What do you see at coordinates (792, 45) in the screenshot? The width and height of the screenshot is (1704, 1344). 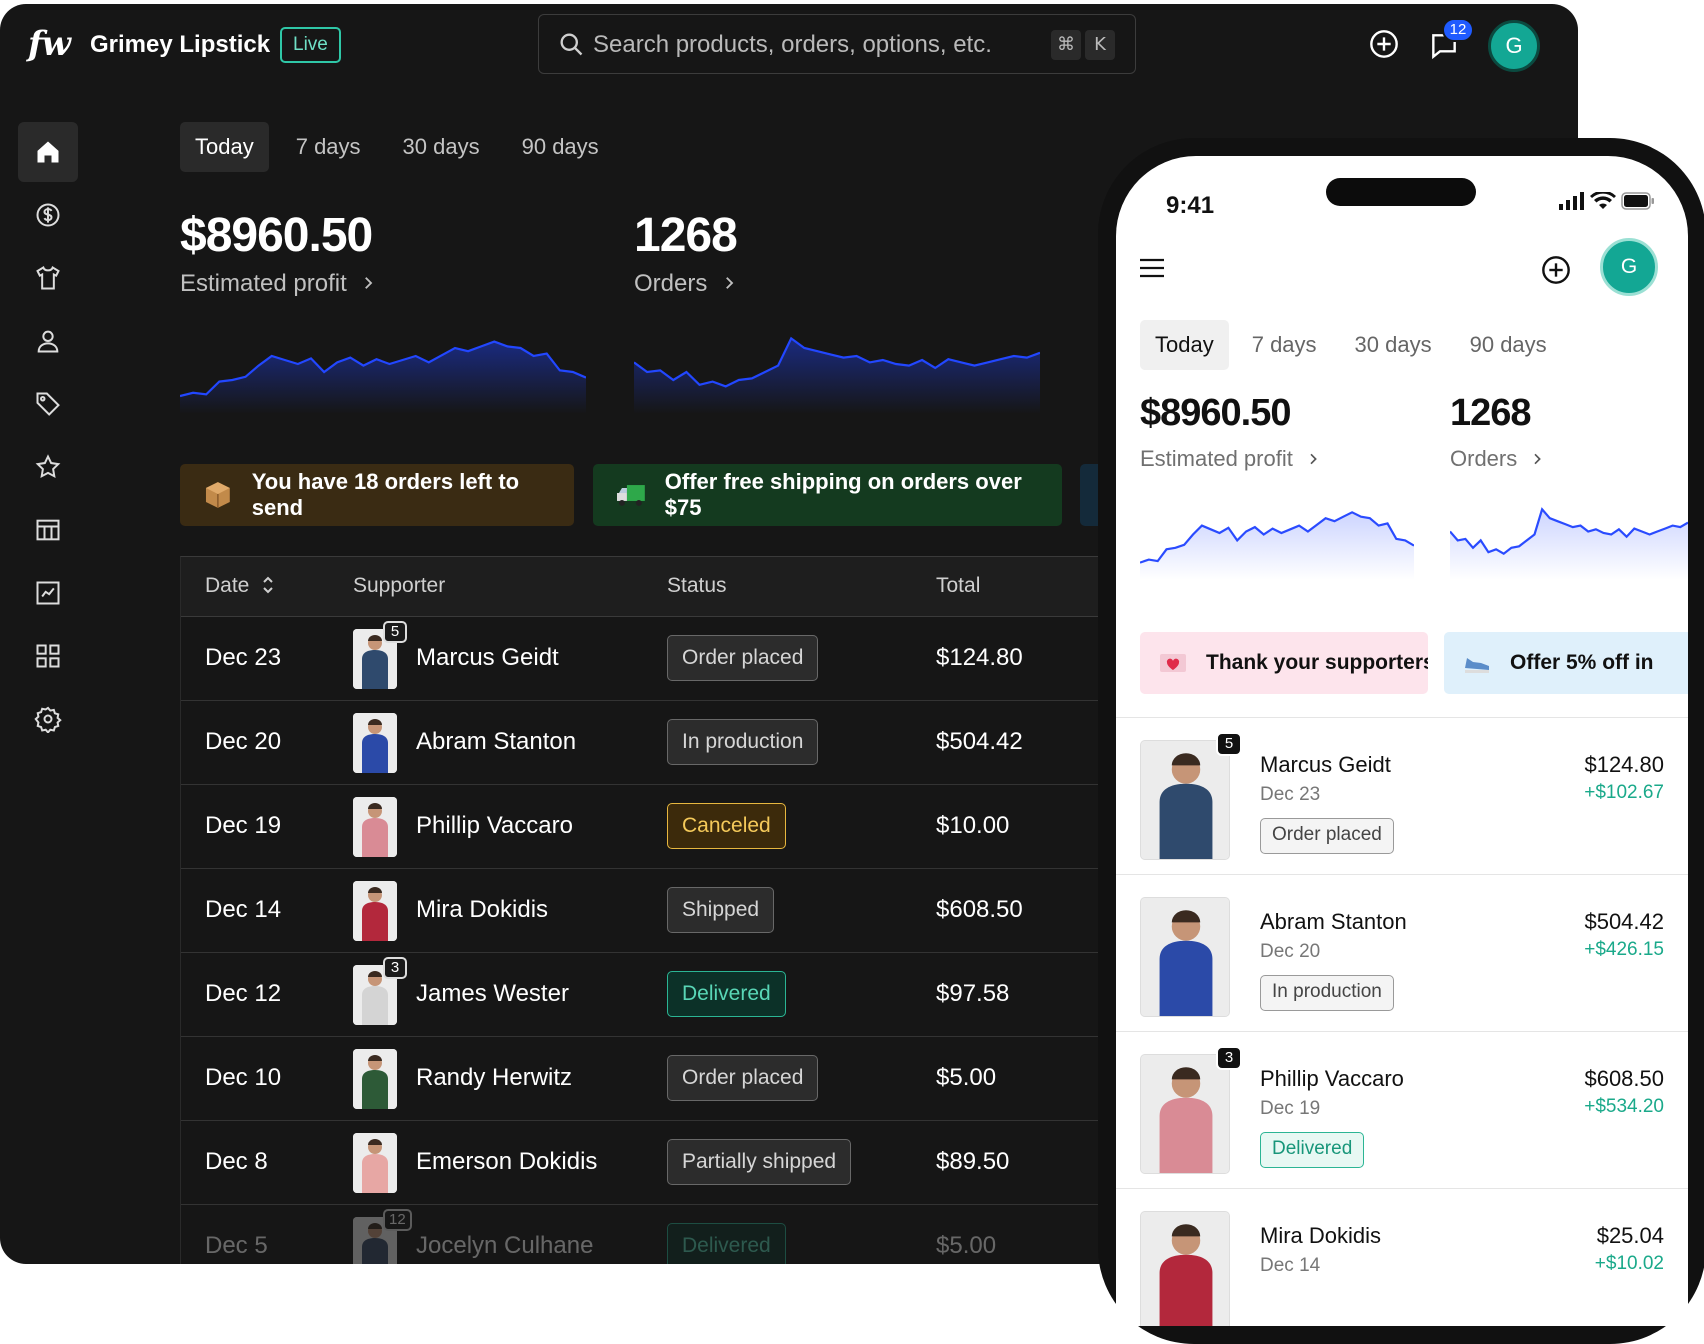 I see `search-input: Search products, orders, options, etc.` at bounding box center [792, 45].